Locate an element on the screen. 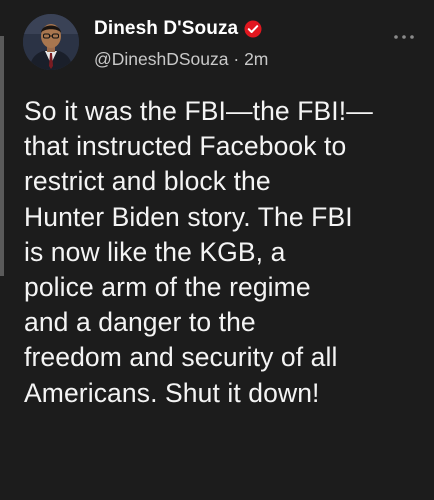 The image size is (434, 500). name-row: Dinesh D'Souza is located at coordinates (244, 29).